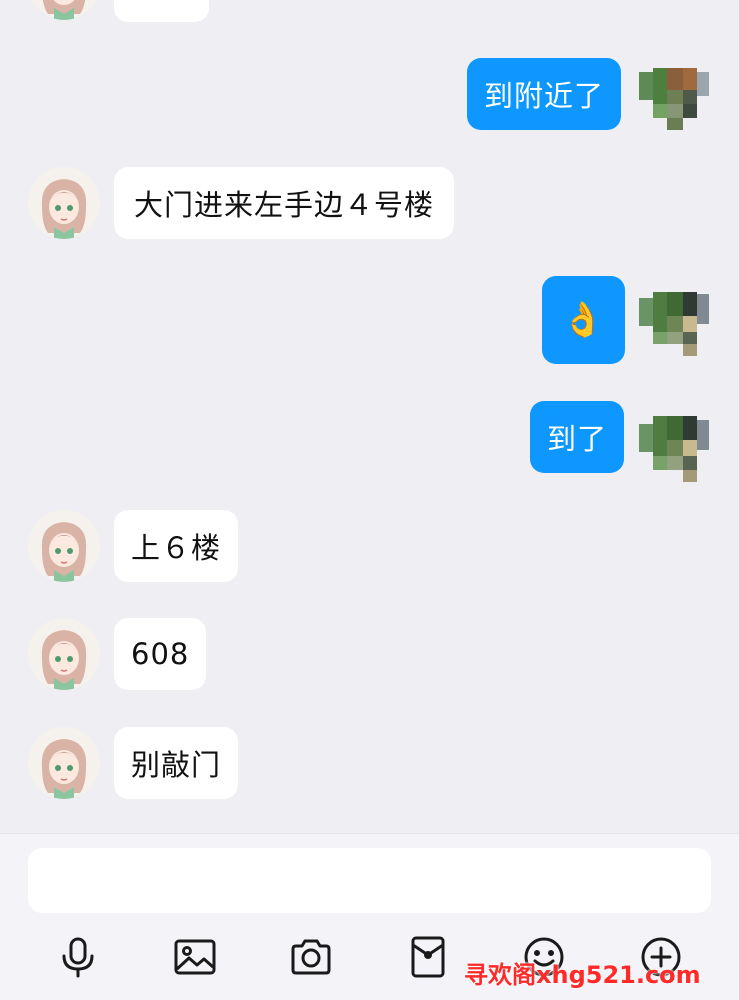 The image size is (739, 1000). I want to click on message-text: 到了, so click(577, 439).